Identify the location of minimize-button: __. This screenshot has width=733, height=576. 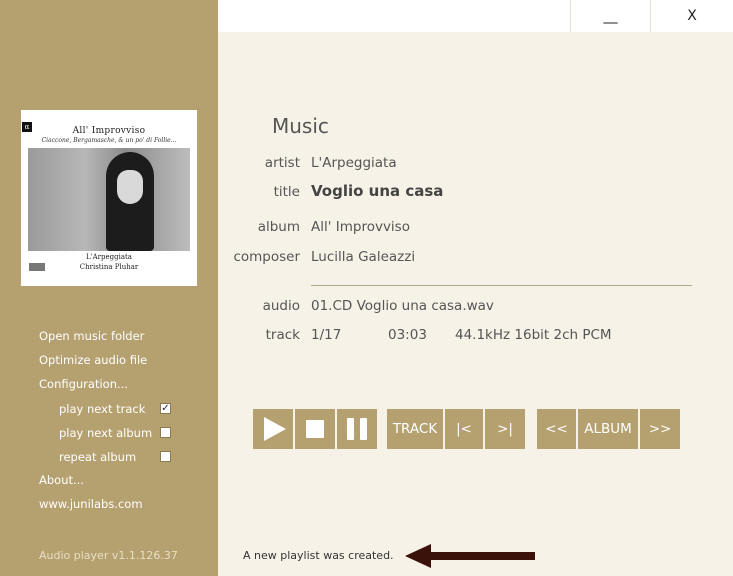
(610, 16).